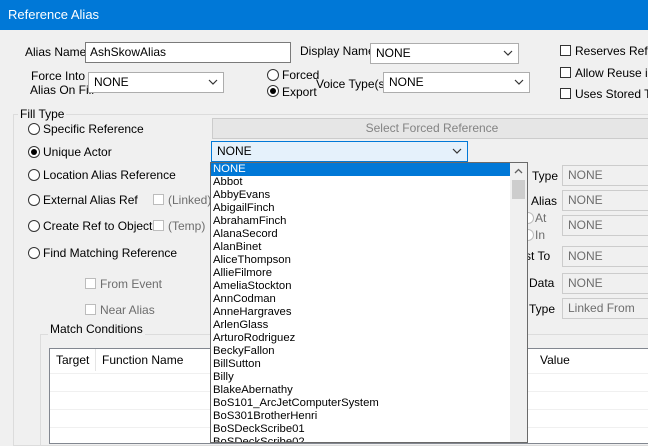 This screenshot has width=648, height=446. I want to click on type2-select: Linked From, so click(605, 308).